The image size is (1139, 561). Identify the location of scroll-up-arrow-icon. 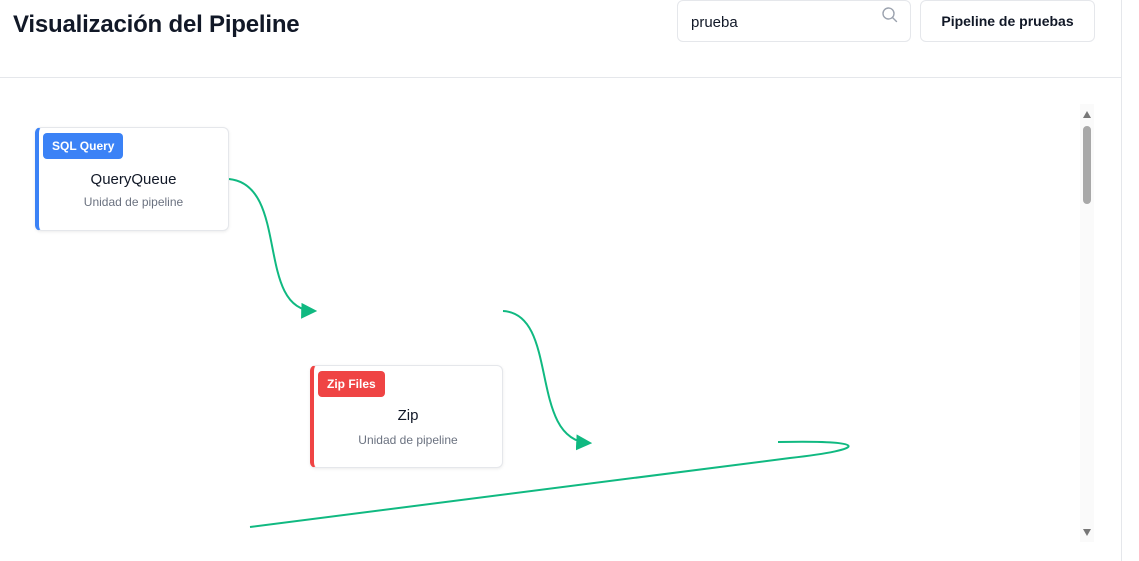
(1087, 114).